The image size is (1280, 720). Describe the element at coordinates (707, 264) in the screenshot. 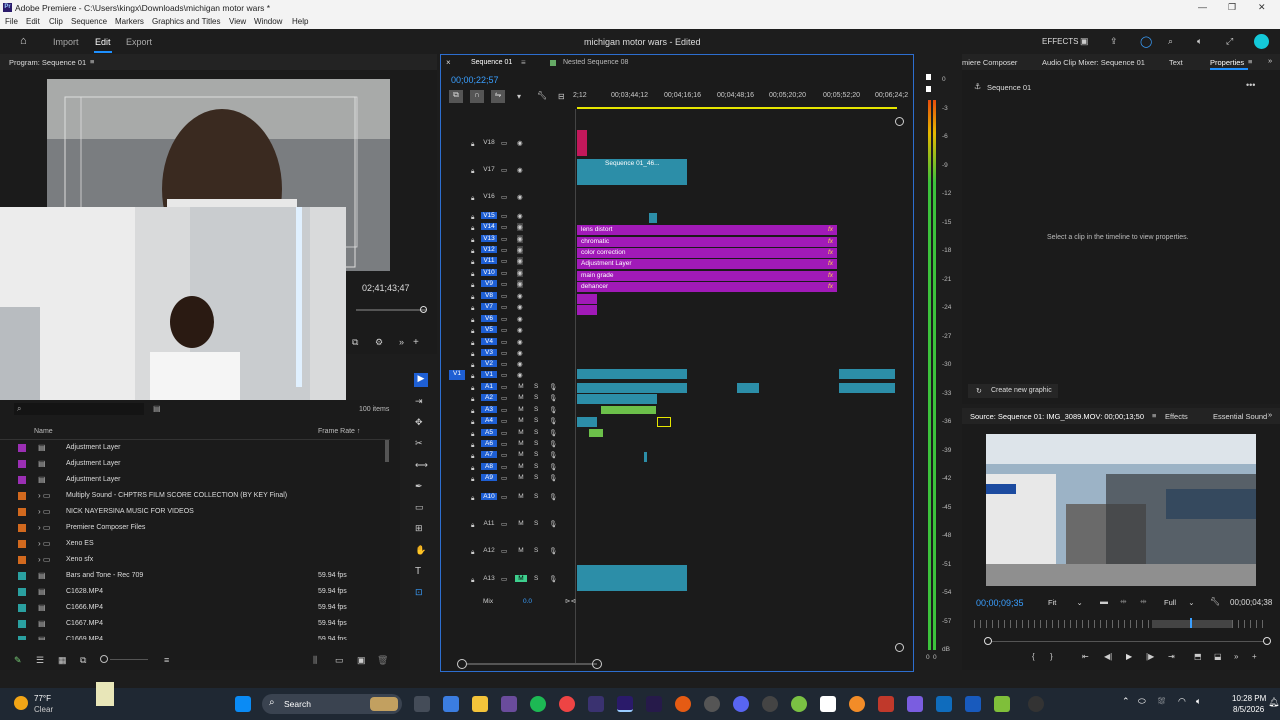

I see `adjustment-clip: Adjustment Layer fx` at that location.